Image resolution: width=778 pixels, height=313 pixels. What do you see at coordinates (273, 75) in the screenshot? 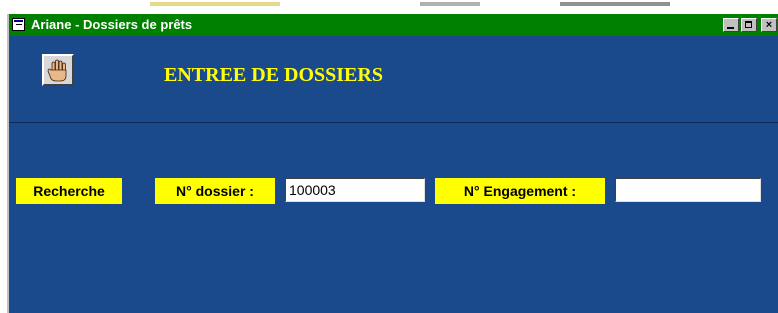
I see `page-title: ENTREE DE DOSSIERS` at bounding box center [273, 75].